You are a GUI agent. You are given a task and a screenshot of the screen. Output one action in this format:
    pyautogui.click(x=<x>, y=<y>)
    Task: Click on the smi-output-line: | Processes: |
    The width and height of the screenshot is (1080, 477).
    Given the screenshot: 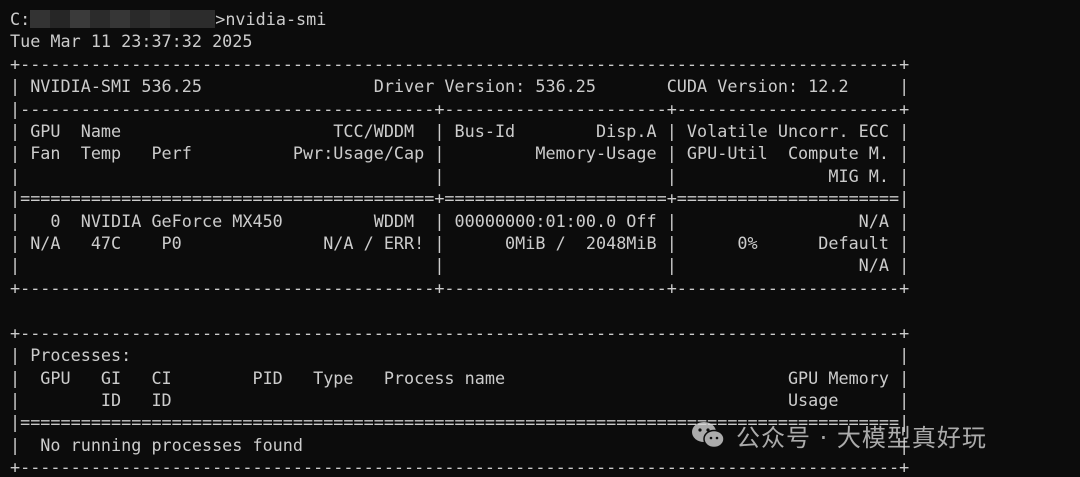 What is the action you would take?
    pyautogui.click(x=460, y=355)
    